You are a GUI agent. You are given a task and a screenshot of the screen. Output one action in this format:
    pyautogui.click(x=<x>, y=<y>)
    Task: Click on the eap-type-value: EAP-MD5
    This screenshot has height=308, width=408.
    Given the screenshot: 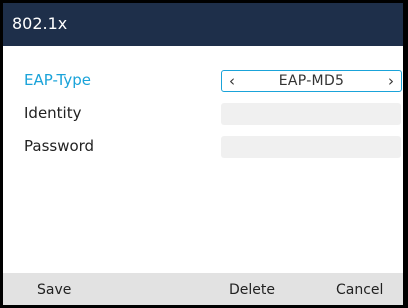 What is the action you would take?
    pyautogui.click(x=311, y=81)
    